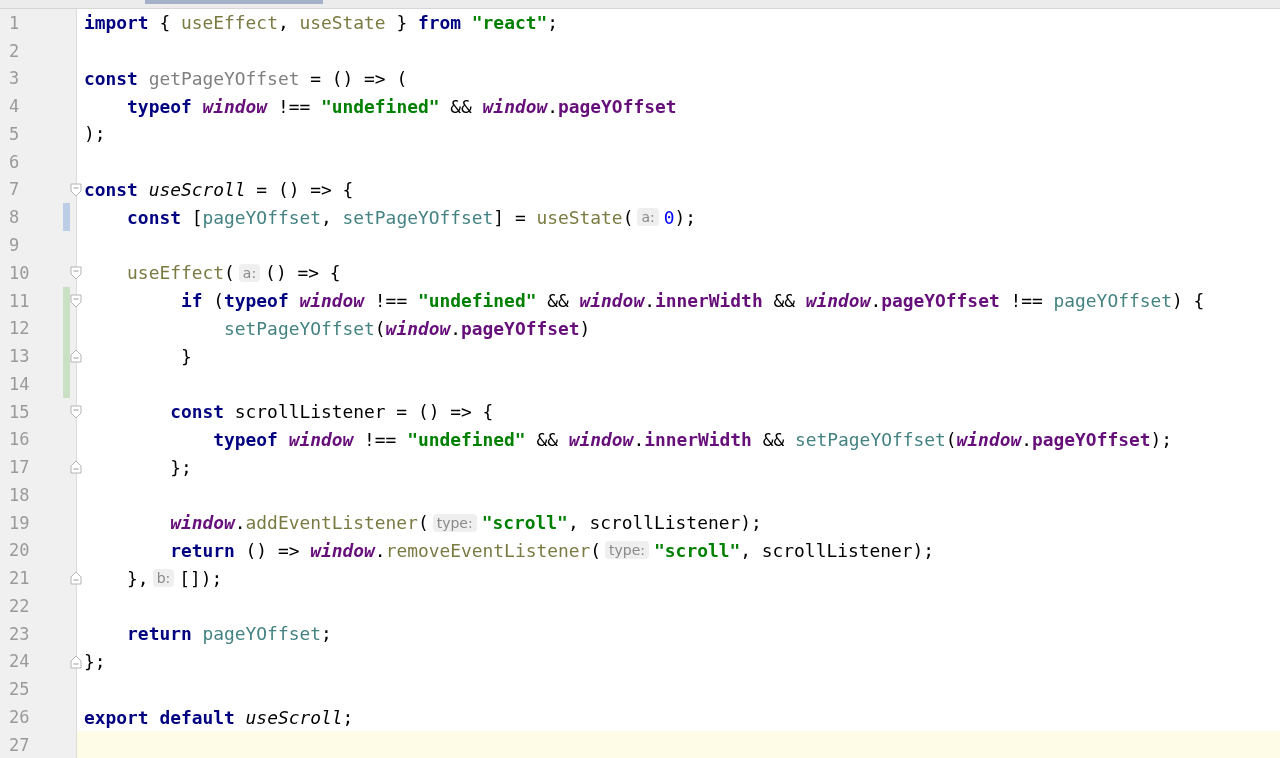  Describe the element at coordinates (19, 661) in the screenshot. I see `line-number: 24` at that location.